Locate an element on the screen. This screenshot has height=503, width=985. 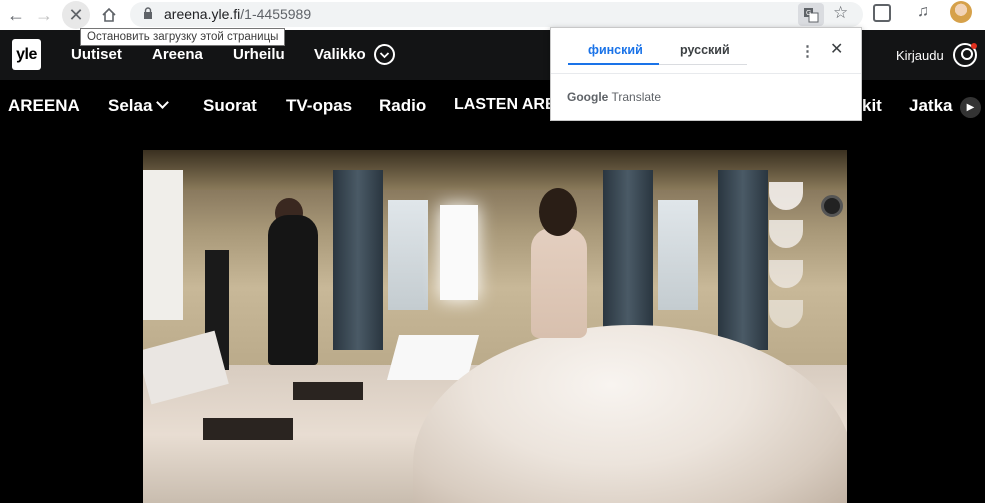
video-bride-torso is located at coordinates (559, 283).